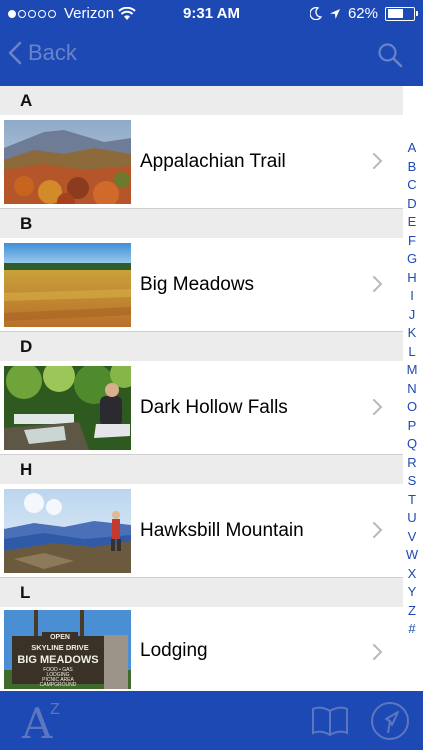 This screenshot has height=750, width=423. Describe the element at coordinates (412, 537) in the screenshot. I see `index-letter: V` at that location.